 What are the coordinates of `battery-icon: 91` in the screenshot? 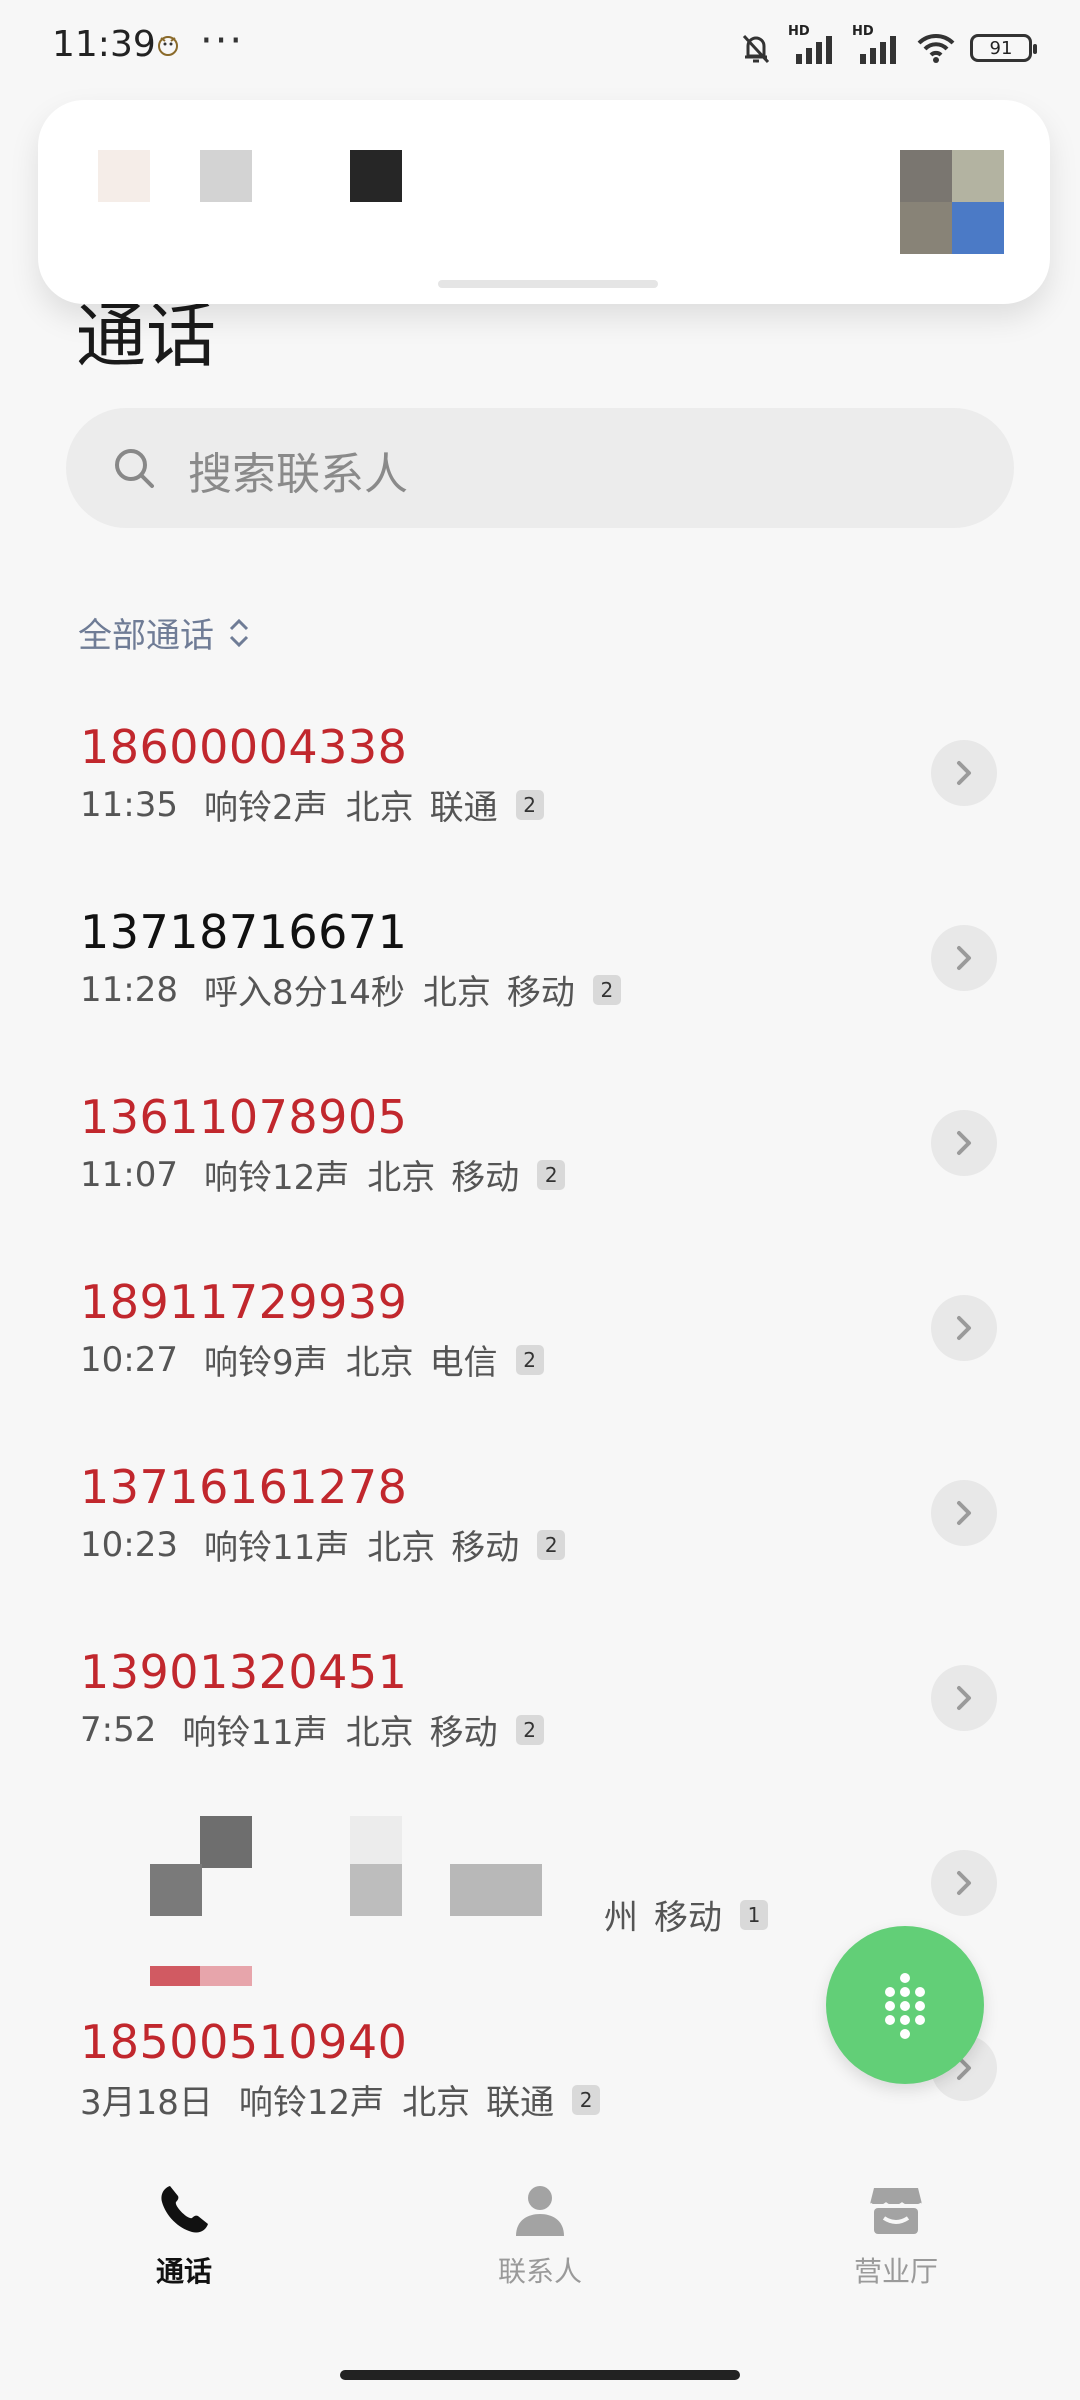 It's located at (1003, 48).